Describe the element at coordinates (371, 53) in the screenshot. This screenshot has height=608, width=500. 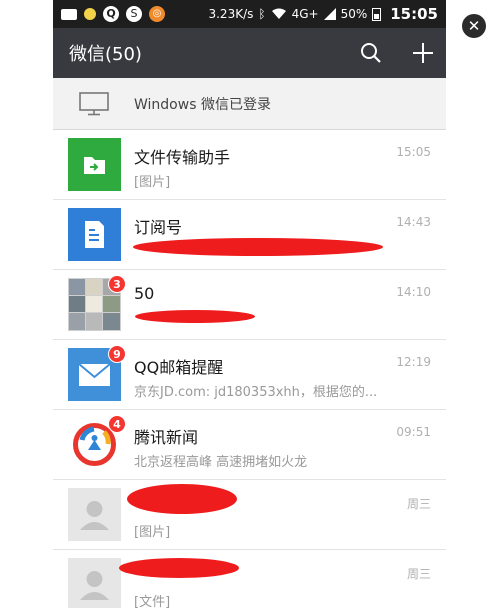
I see `search-icon` at that location.